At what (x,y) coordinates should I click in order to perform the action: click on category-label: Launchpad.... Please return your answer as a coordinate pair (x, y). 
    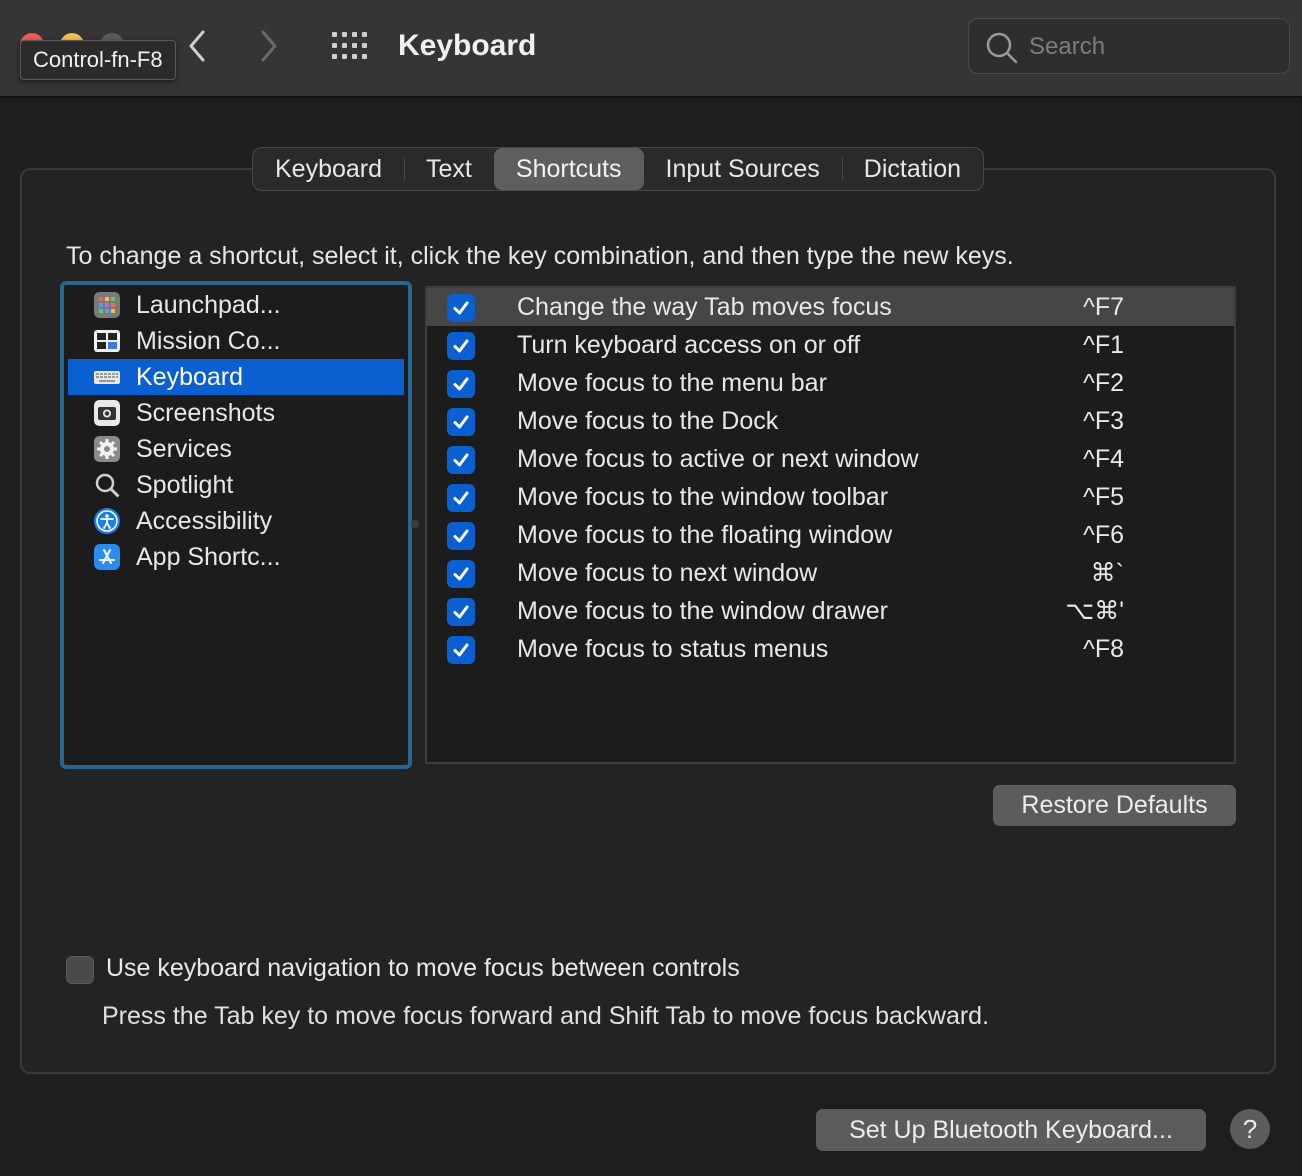
    Looking at the image, I should click on (208, 305).